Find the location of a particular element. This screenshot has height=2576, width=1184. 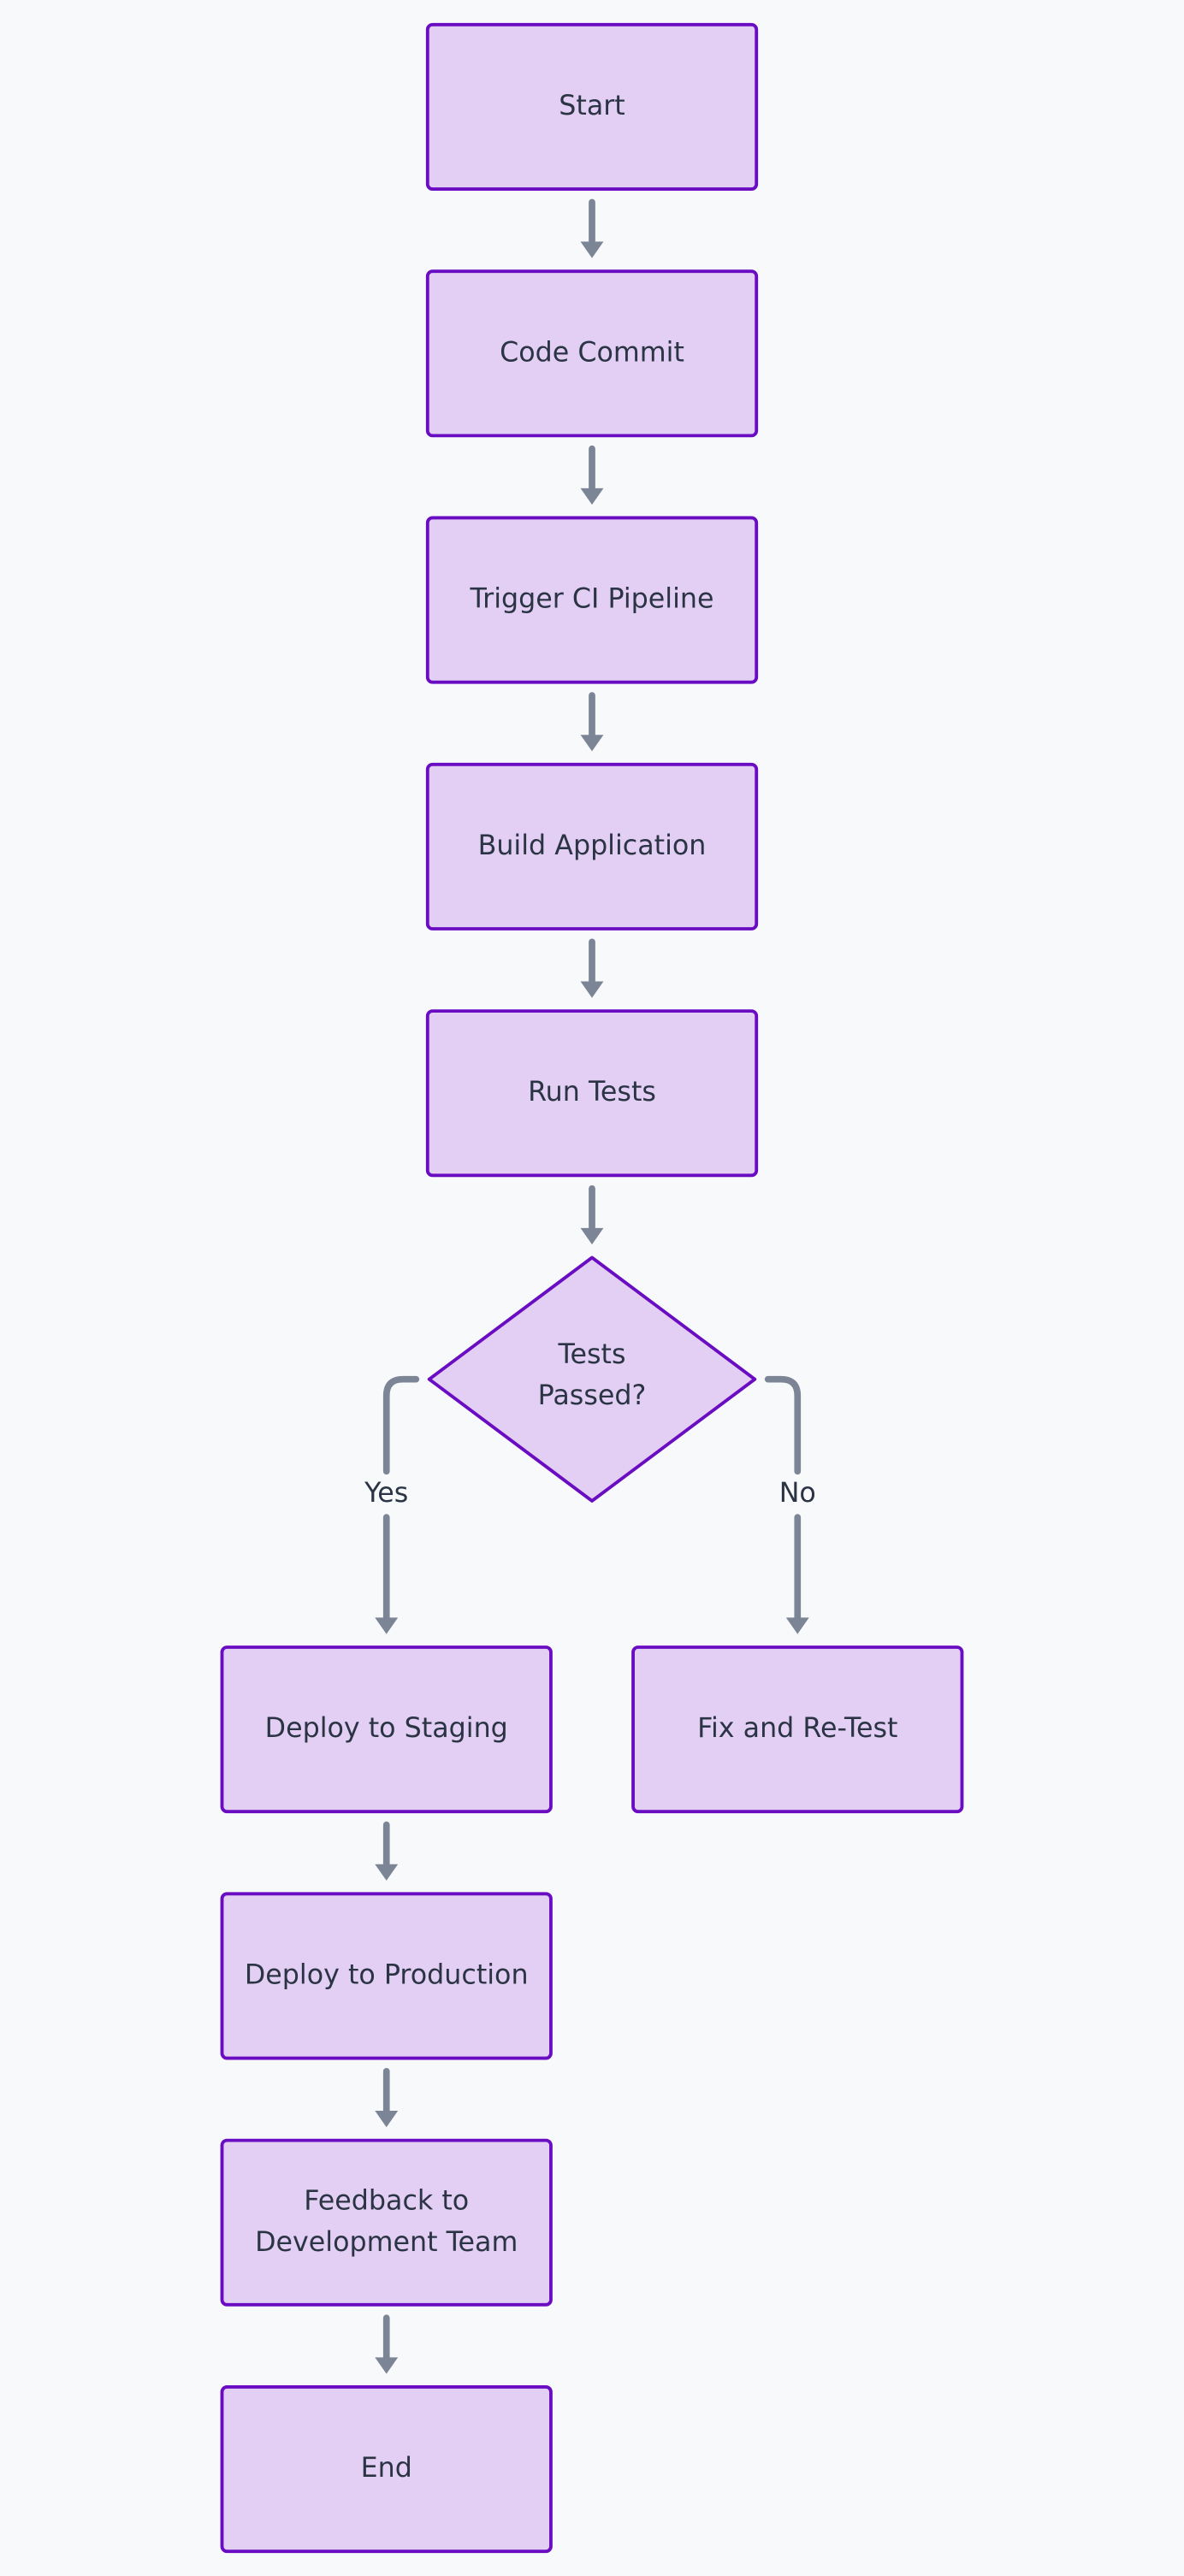

edge-commit-ci is located at coordinates (592, 475).